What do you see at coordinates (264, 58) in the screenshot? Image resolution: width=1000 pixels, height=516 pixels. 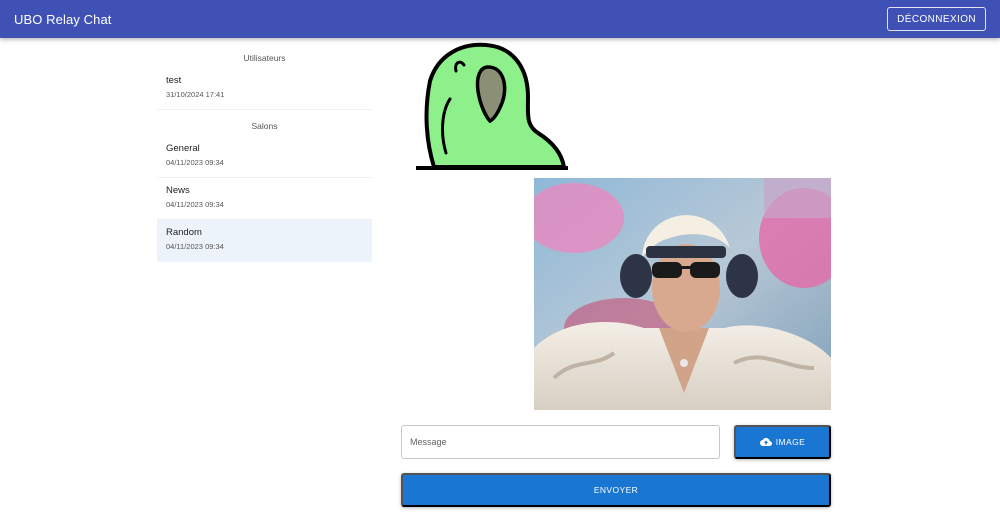 I see `users-section-header: Utilisateurs` at bounding box center [264, 58].